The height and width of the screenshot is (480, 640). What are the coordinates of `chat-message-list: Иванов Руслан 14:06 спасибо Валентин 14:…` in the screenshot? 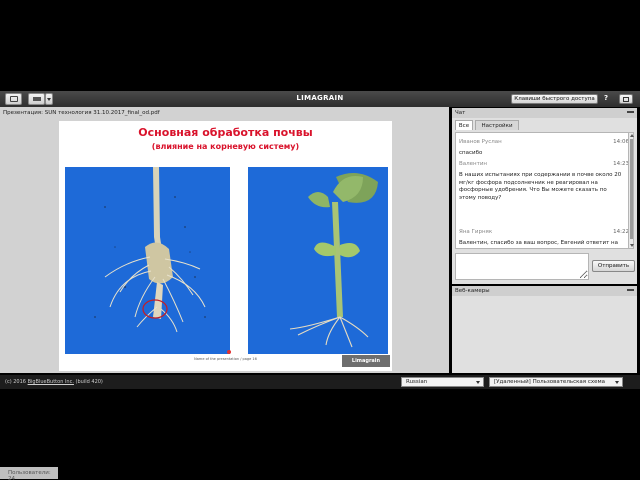 It's located at (542, 190).